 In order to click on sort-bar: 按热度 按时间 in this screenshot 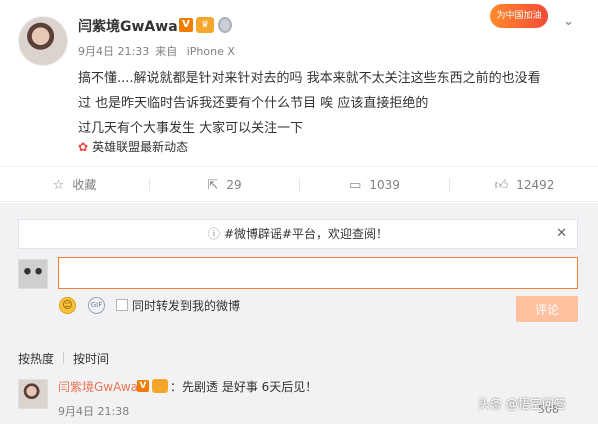, I will do `click(299, 360)`.